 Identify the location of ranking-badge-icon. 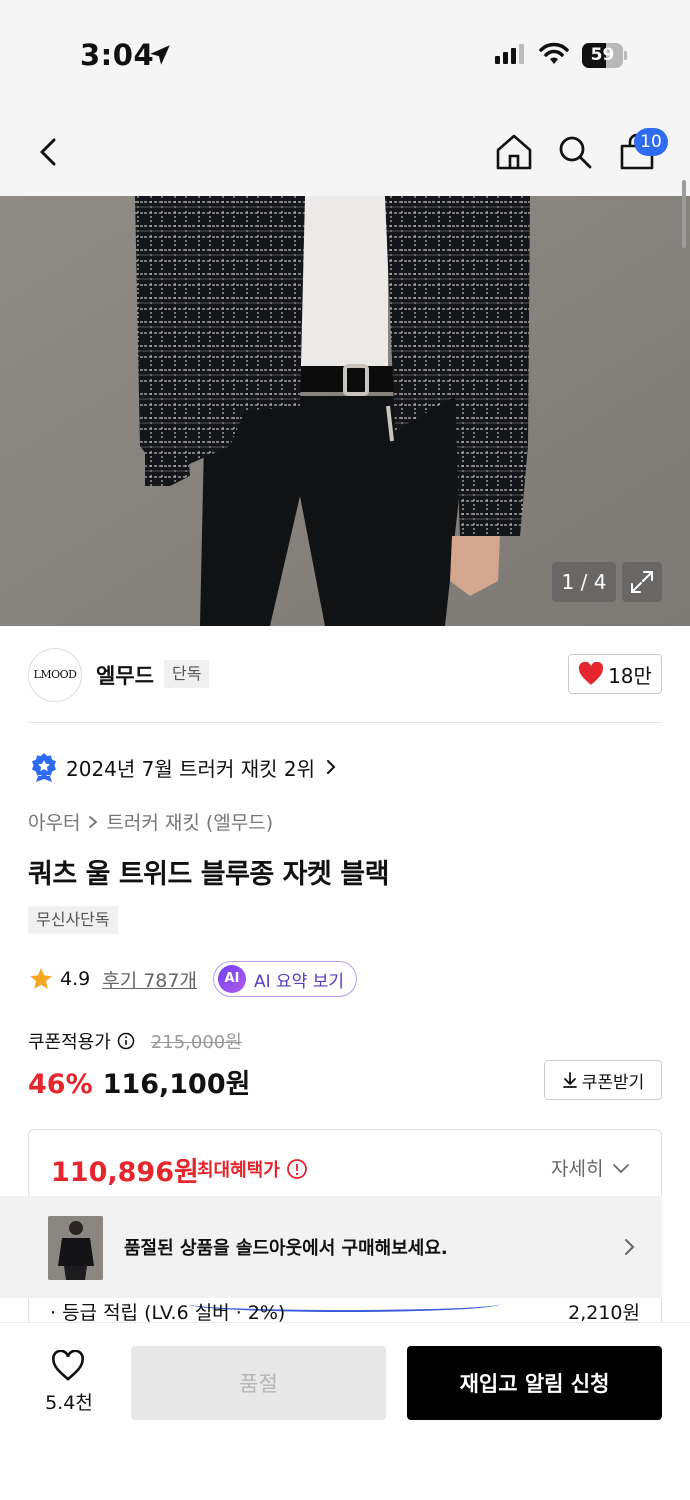
(44, 767).